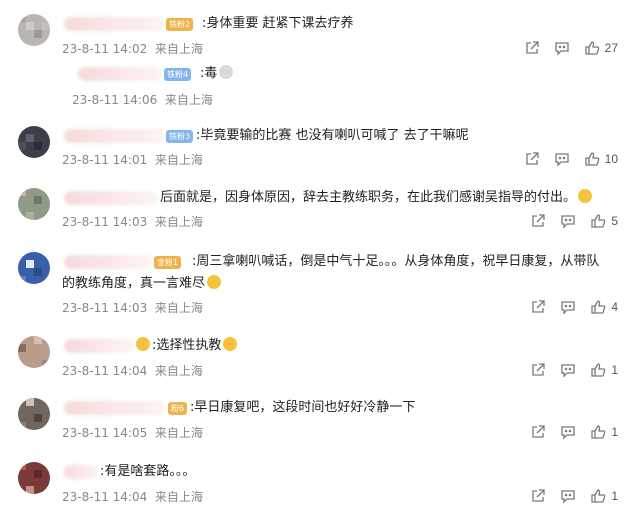 The image size is (640, 522). What do you see at coordinates (187, 346) in the screenshot?
I see `comment-text: :选择性执教` at bounding box center [187, 346].